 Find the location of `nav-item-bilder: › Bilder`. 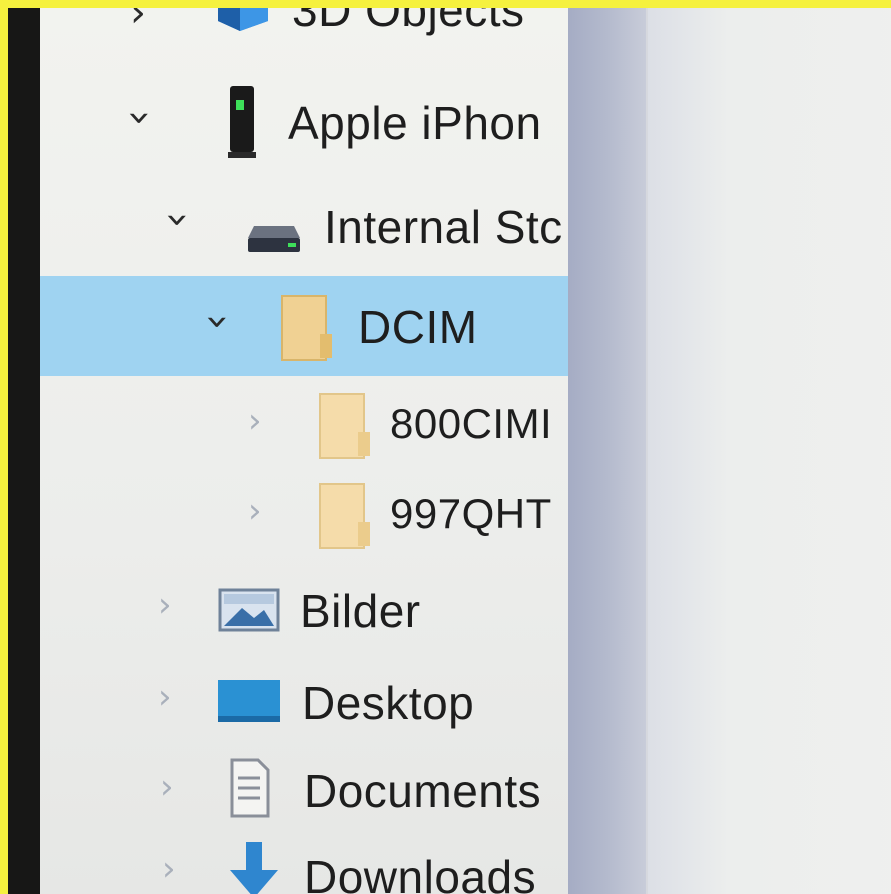

nav-item-bilder: › Bilder is located at coordinates (304, 608).